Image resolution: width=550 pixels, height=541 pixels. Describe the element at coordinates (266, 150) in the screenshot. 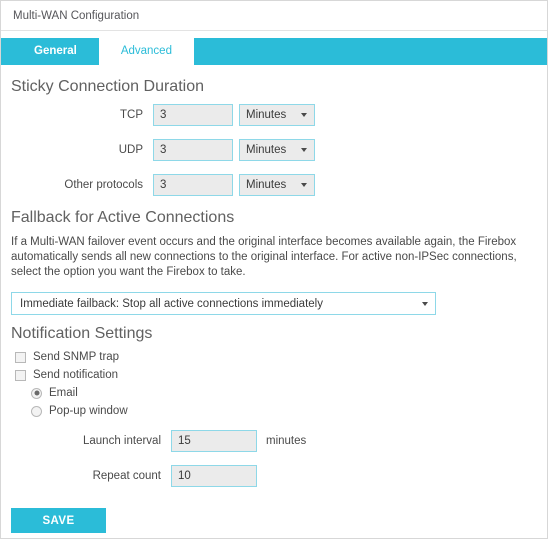

I see `udp-unit-value: Minutes` at that location.